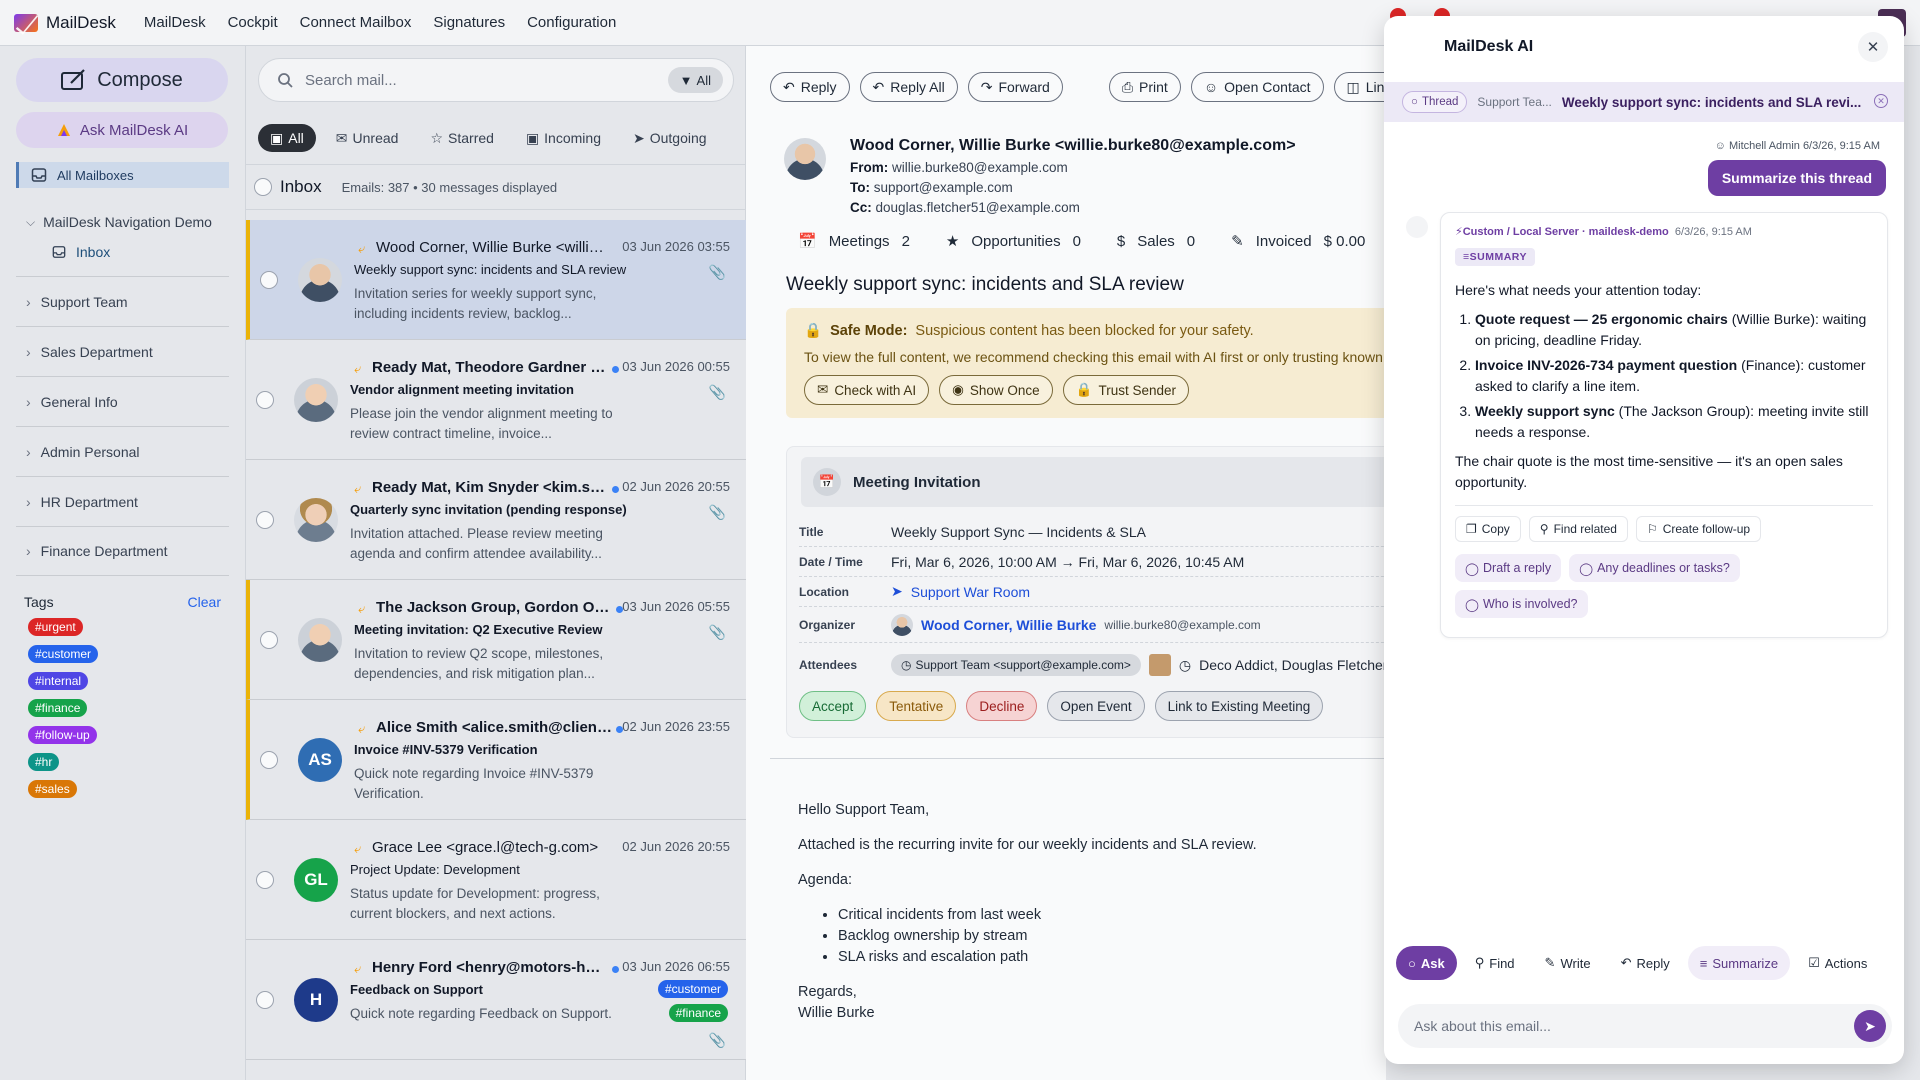 The image size is (1920, 1080). I want to click on suggestion-draft-reply: ◯ Draft a reply, so click(1508, 568).